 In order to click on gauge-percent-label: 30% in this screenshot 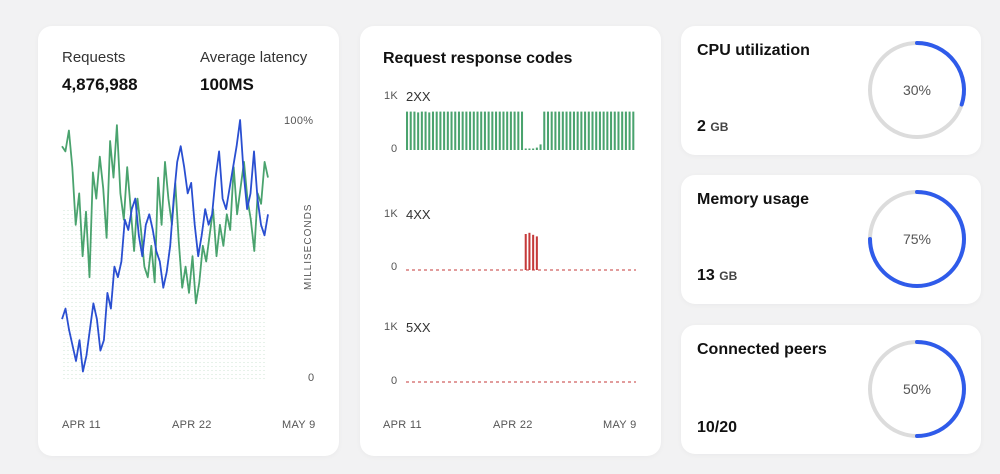, I will do `click(917, 90)`.